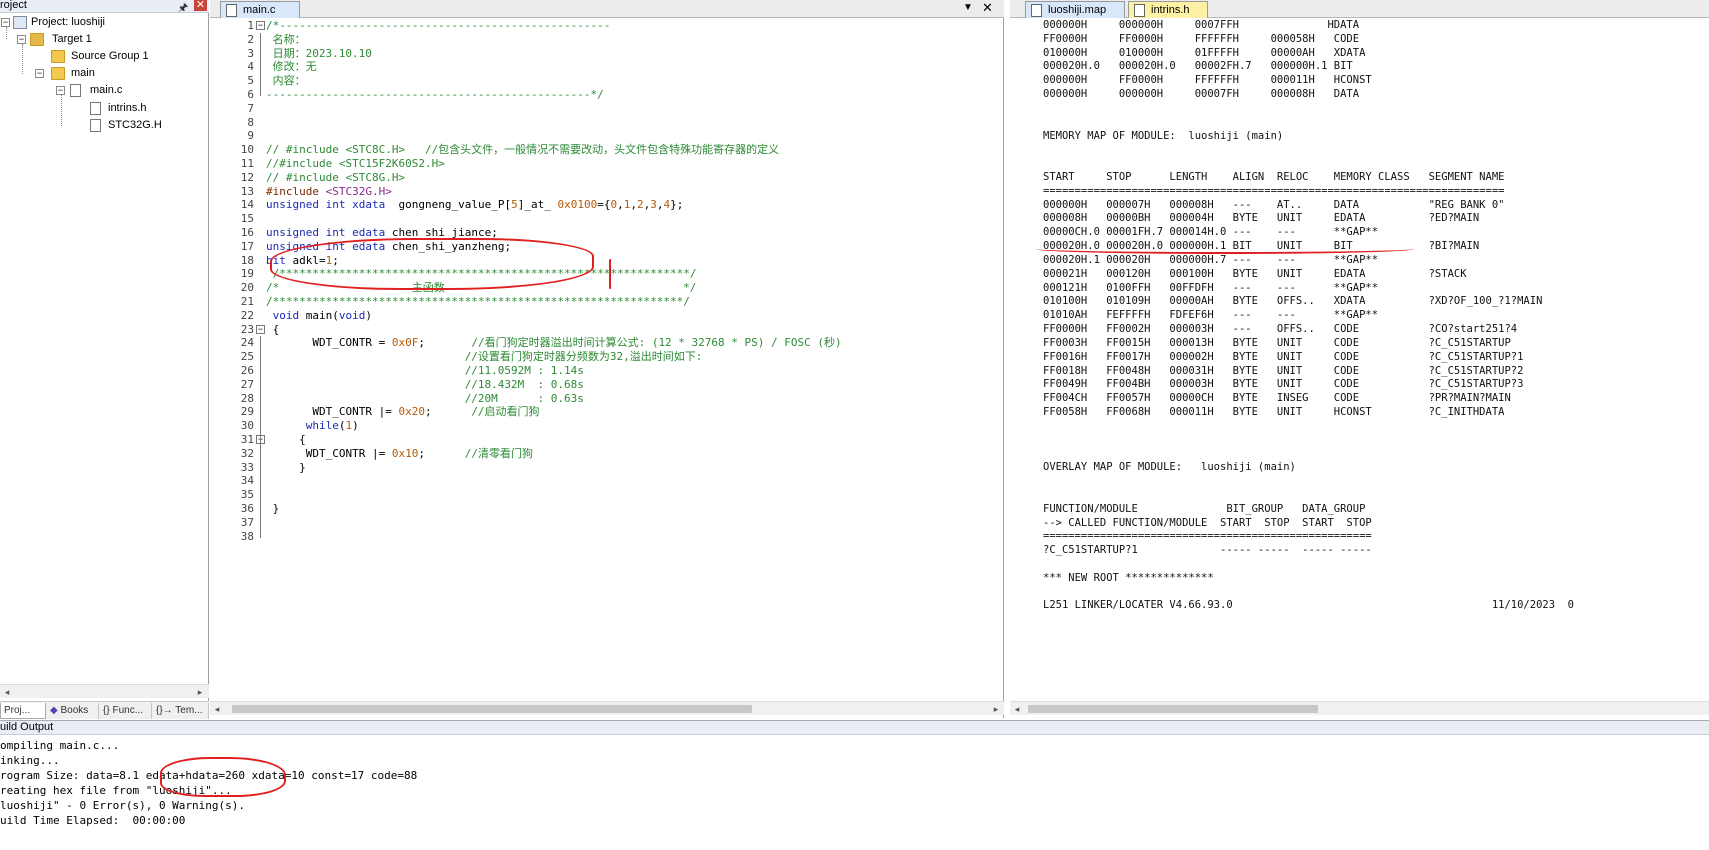 This screenshot has width=1709, height=850. What do you see at coordinates (329, 192) in the screenshot?
I see `code-line: #include <STC32G.H>` at bounding box center [329, 192].